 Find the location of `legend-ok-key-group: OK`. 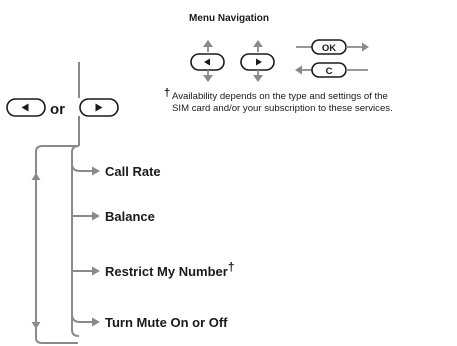

legend-ok-key-group: OK is located at coordinates (332, 47).